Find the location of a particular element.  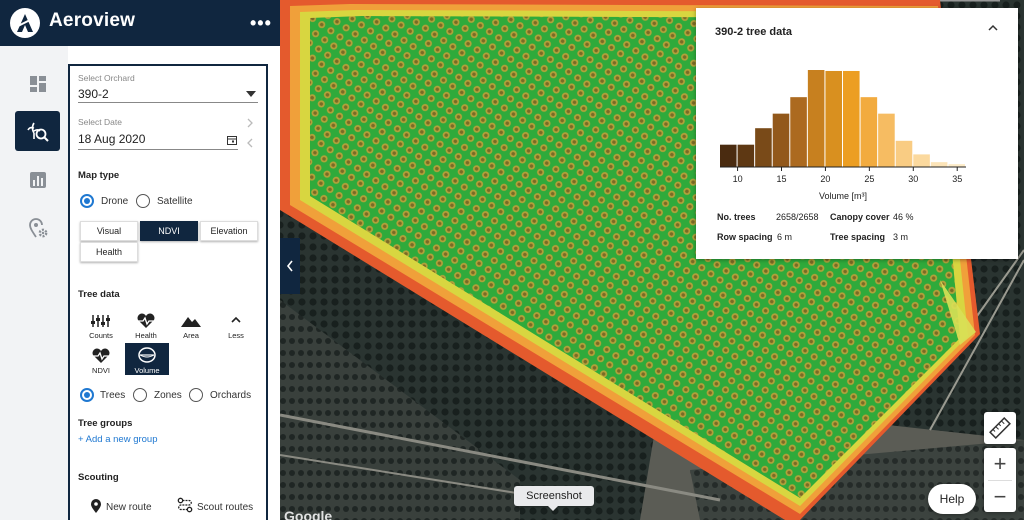

x-tick-label: 25 is located at coordinates (869, 179).